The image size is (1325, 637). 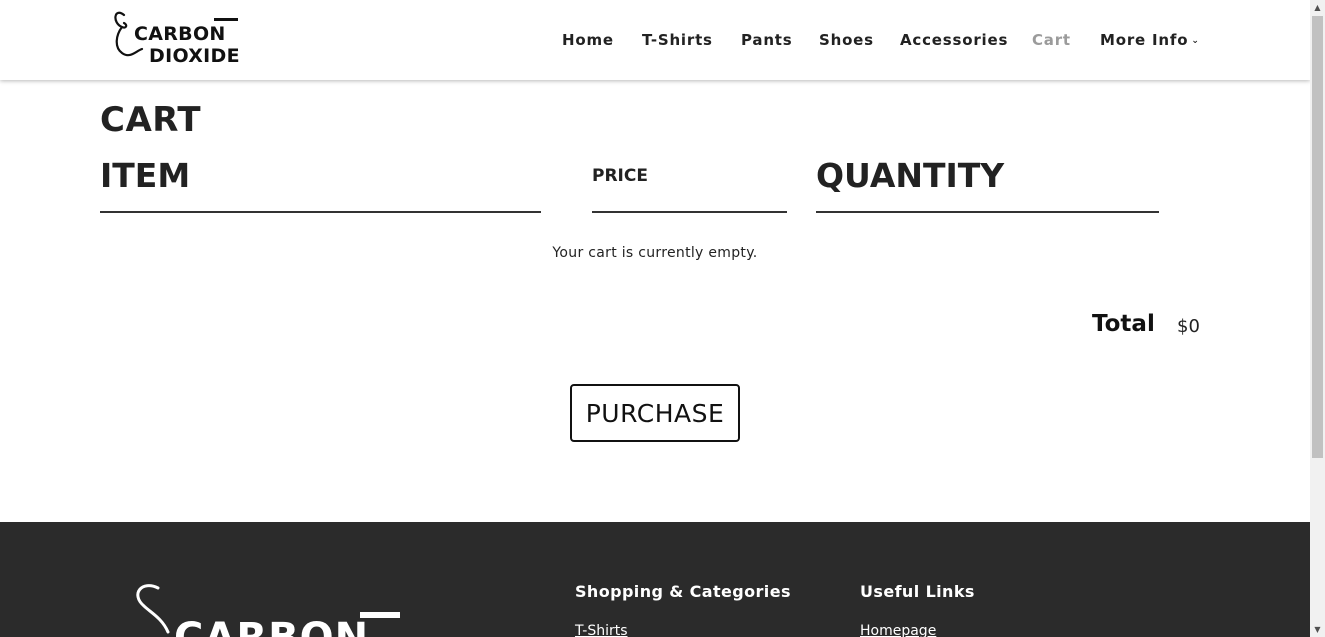 What do you see at coordinates (601, 630) in the screenshot?
I see `footer-link-tshirts: T-Shirts` at bounding box center [601, 630].